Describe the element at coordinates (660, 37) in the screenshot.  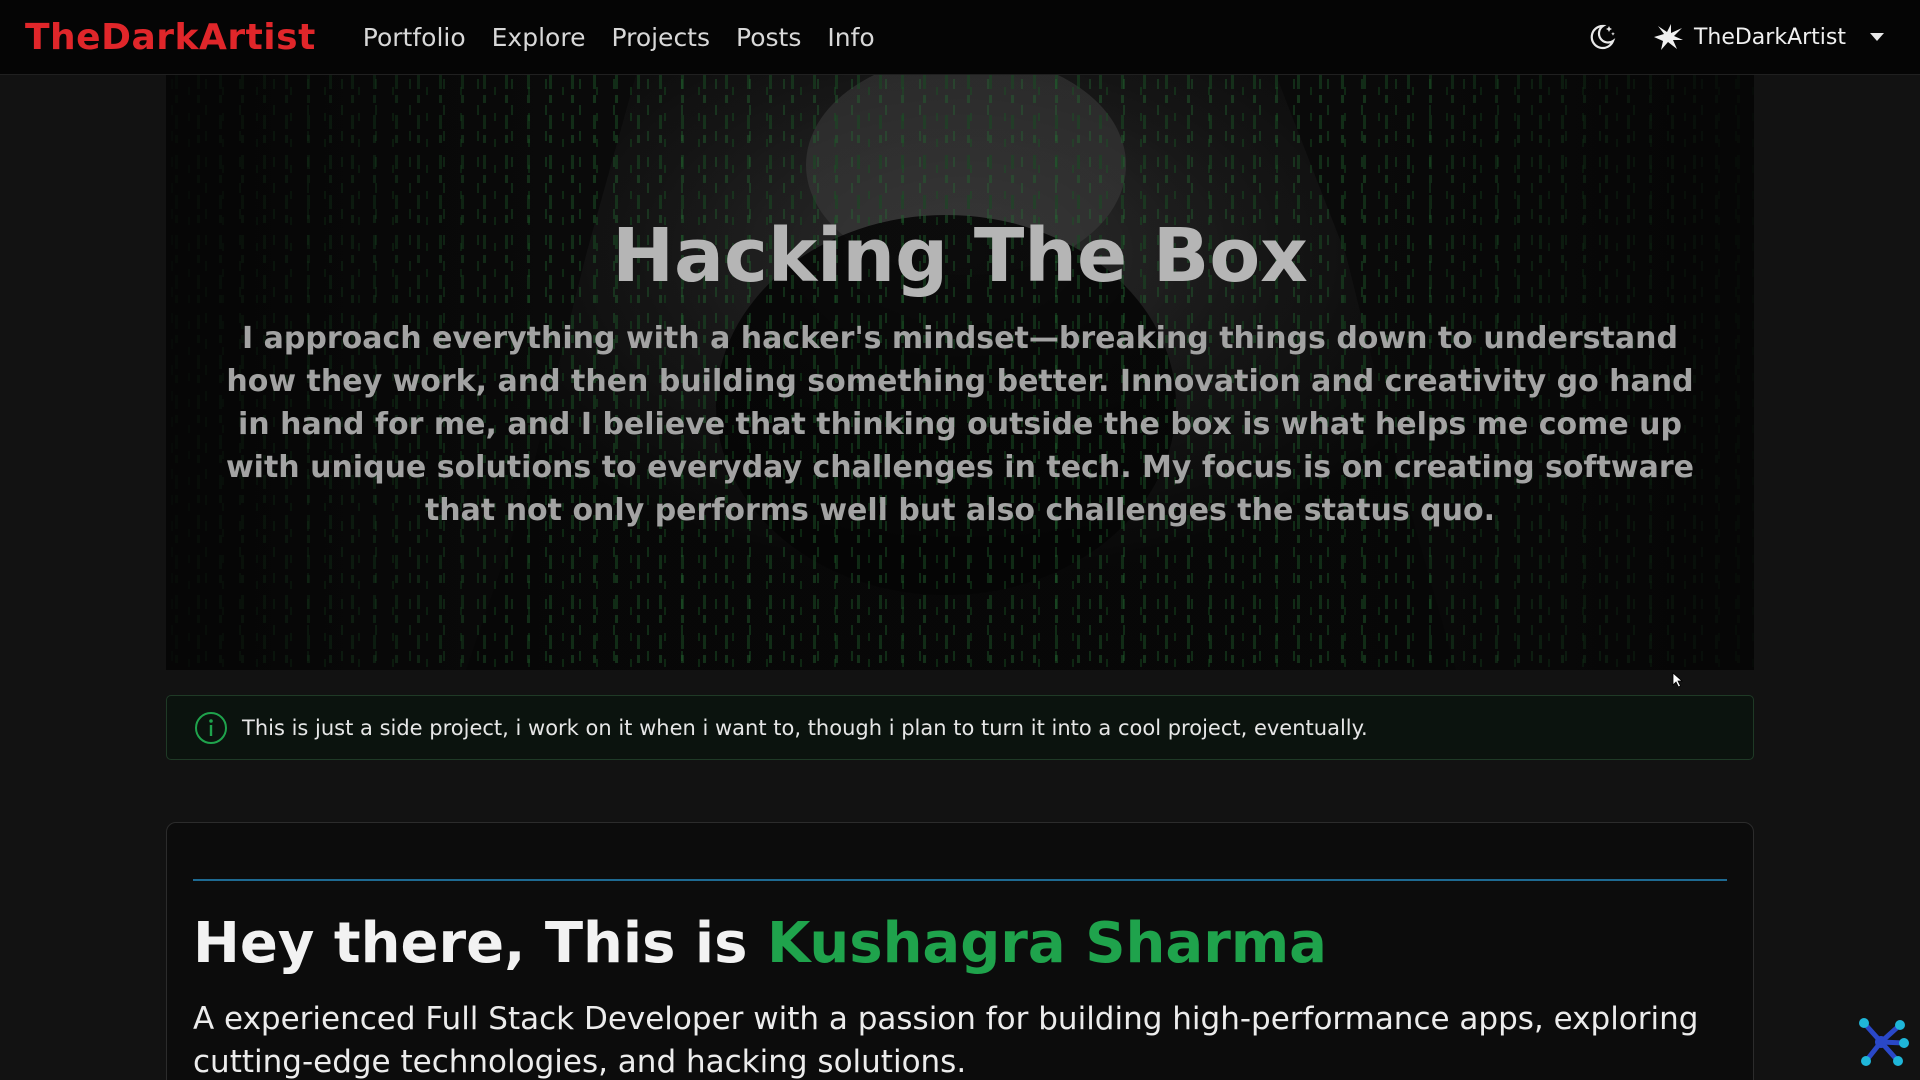
I see `nav-link-projects: Projects` at that location.